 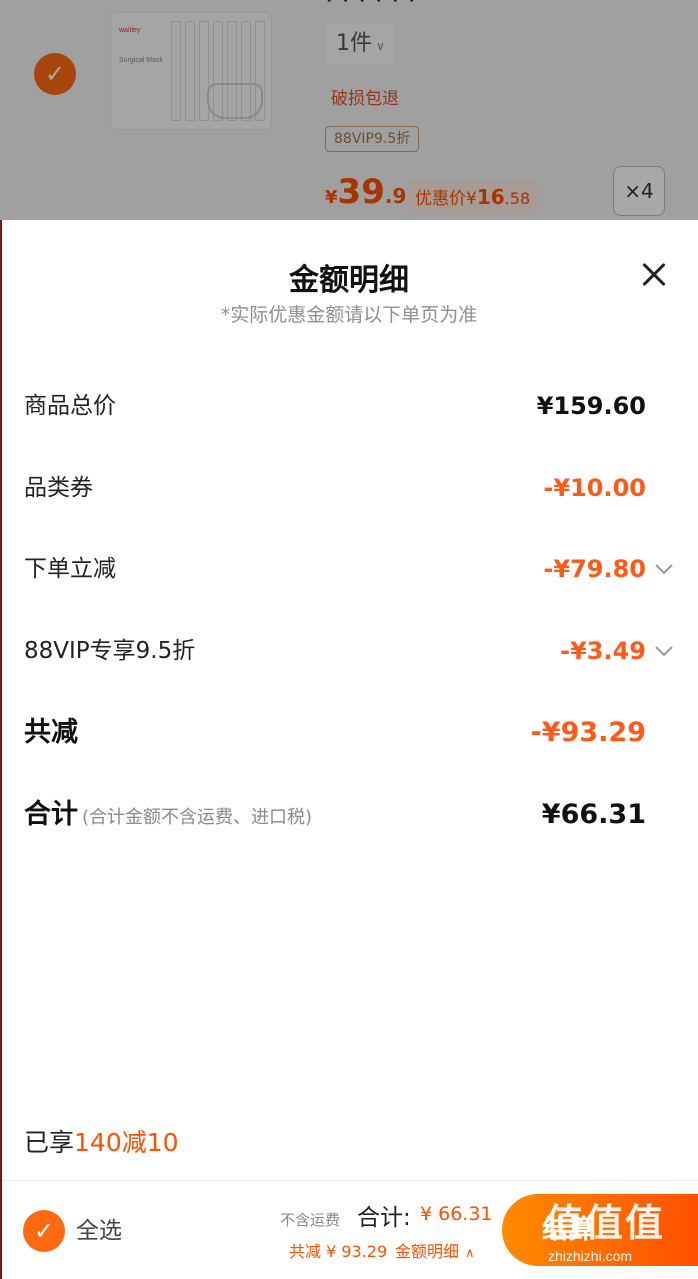 What do you see at coordinates (591, 406) in the screenshot?
I see `row-value: ¥159.60` at bounding box center [591, 406].